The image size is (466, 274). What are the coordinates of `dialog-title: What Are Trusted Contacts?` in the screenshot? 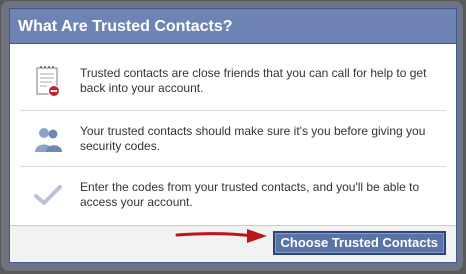 It's located at (233, 26).